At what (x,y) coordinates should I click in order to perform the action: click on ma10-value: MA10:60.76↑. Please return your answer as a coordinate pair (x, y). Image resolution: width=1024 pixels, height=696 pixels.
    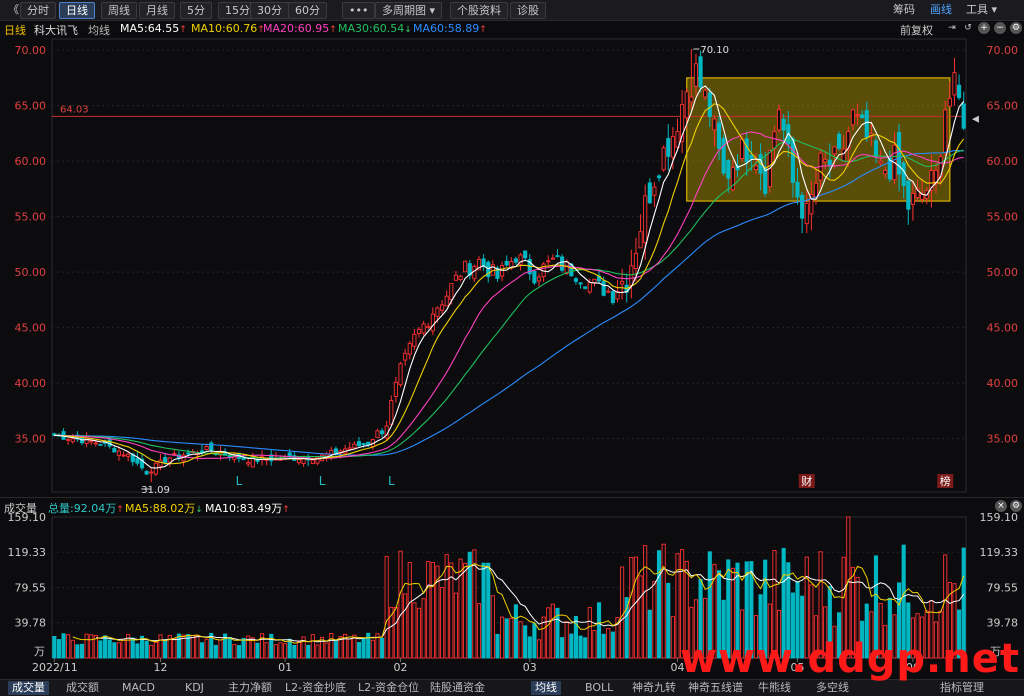
    Looking at the image, I should click on (228, 28).